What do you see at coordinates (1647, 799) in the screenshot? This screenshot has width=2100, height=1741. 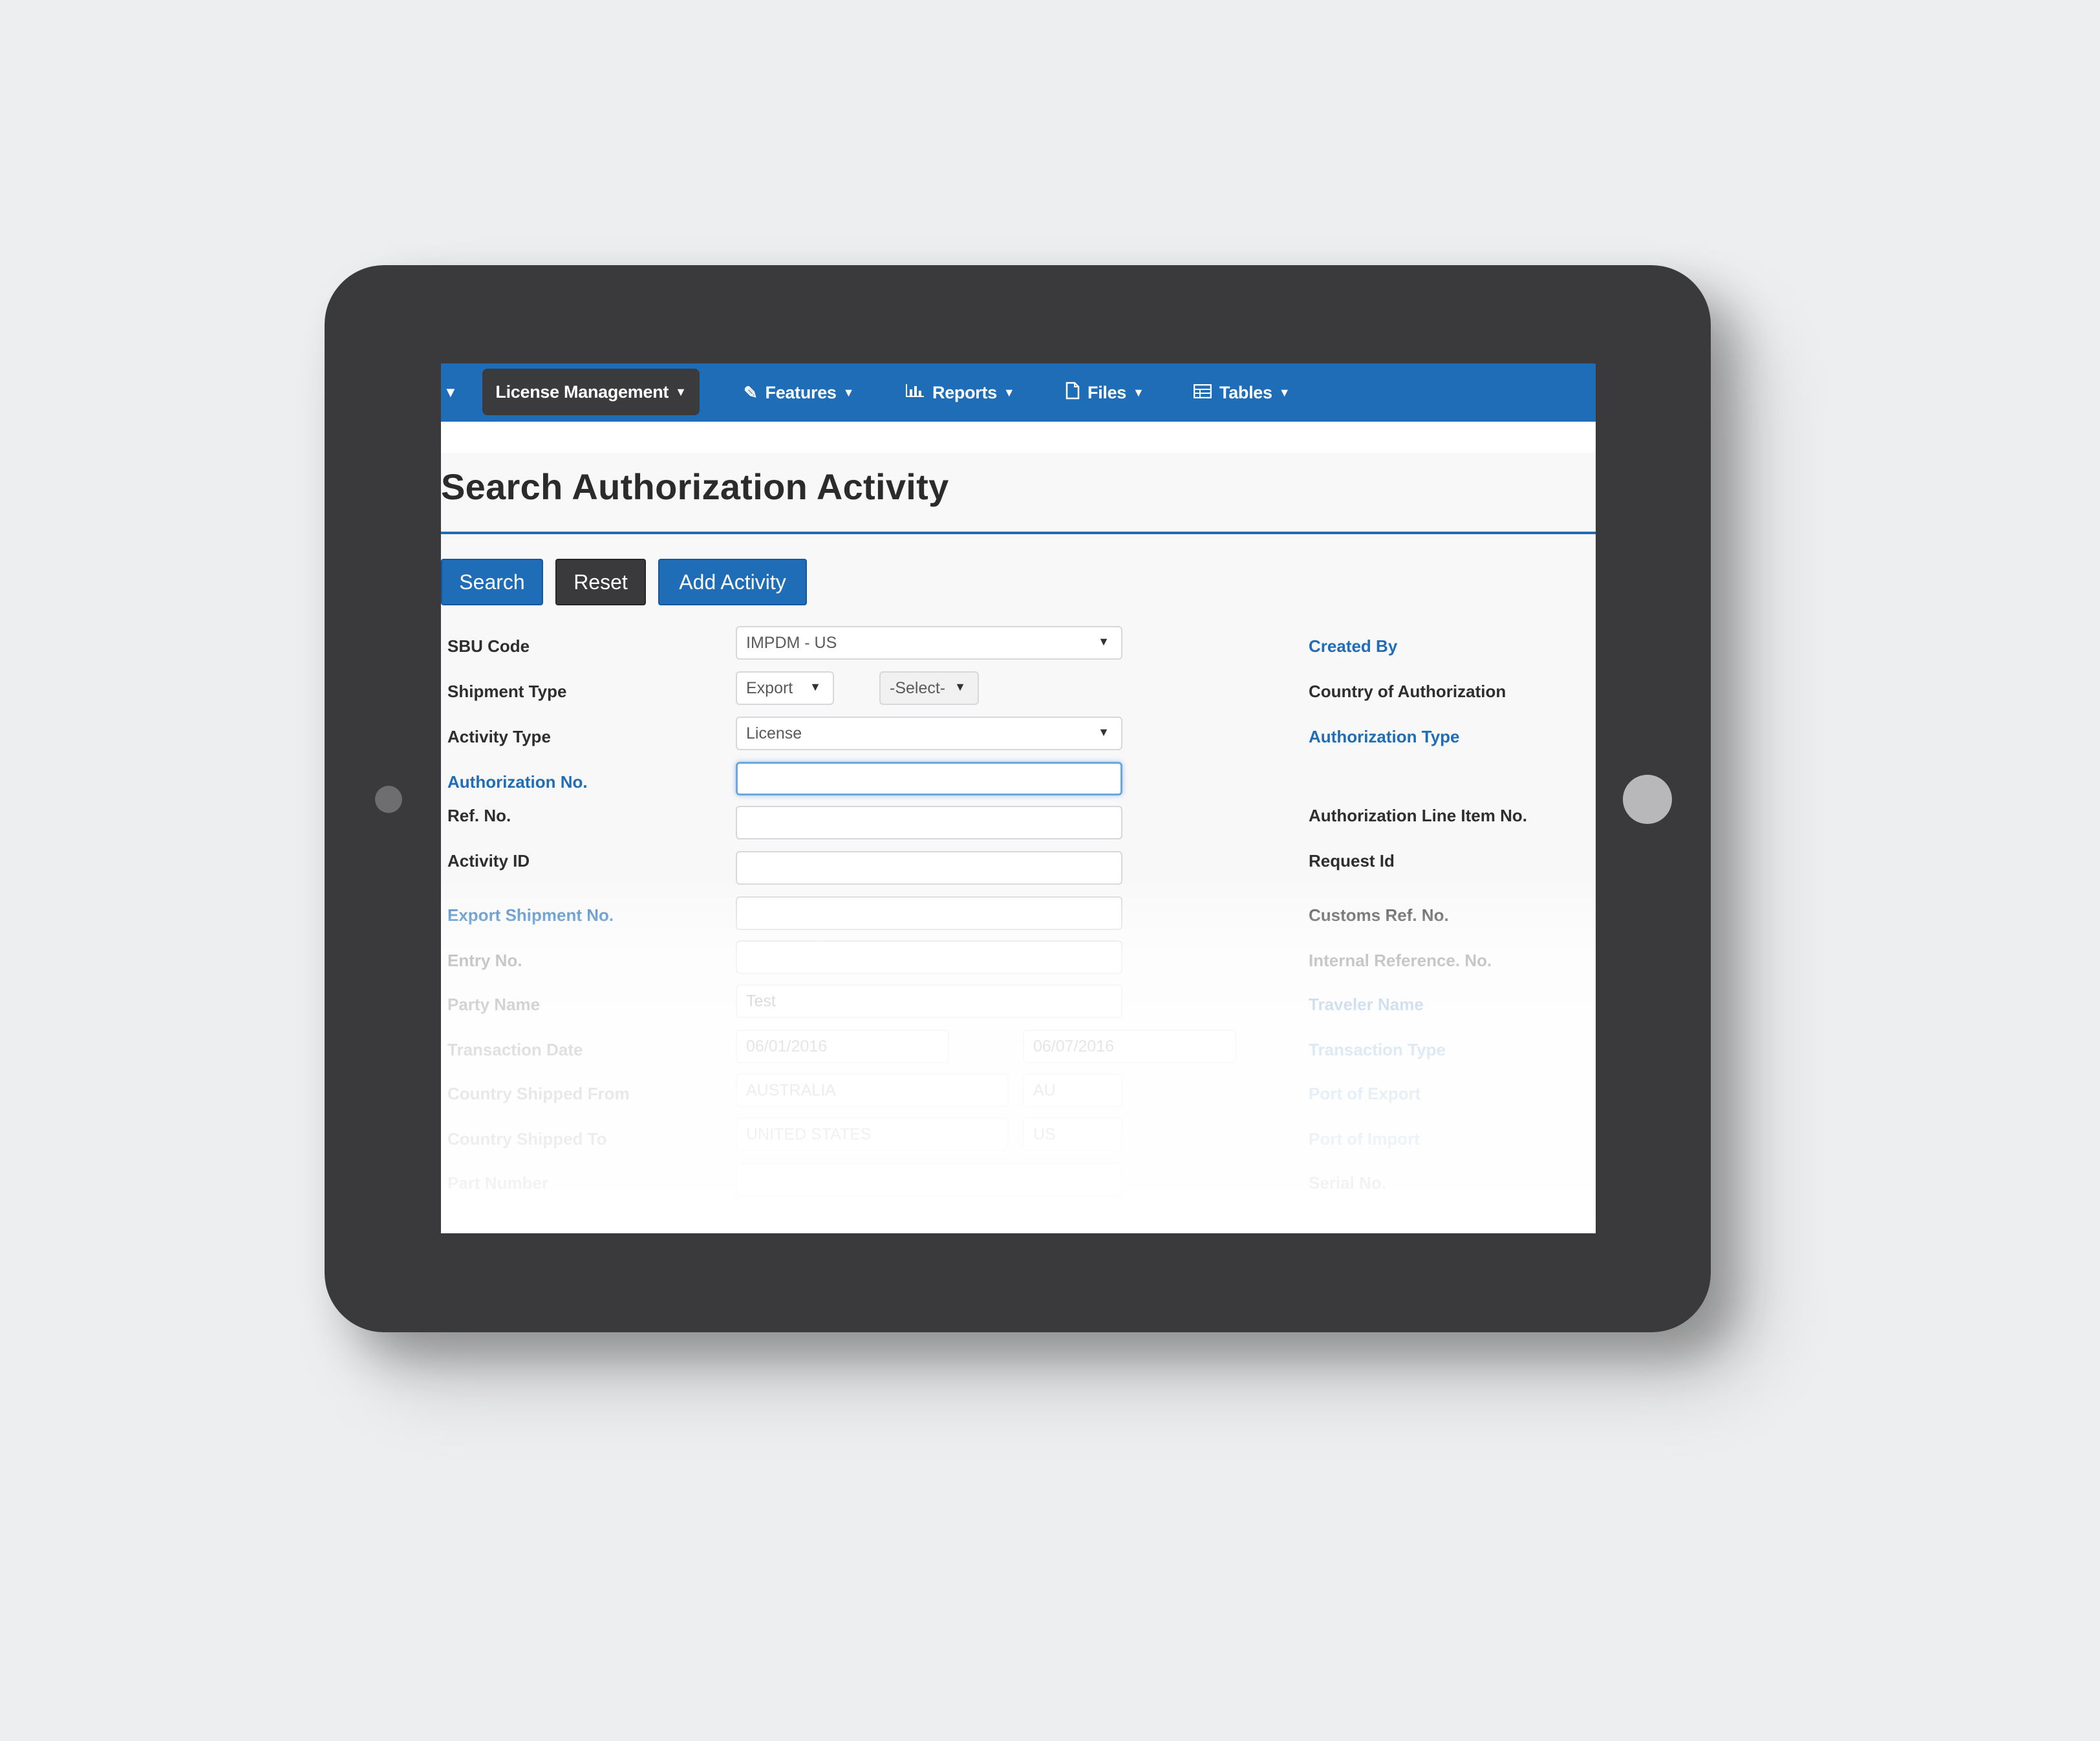 I see `home-button` at bounding box center [1647, 799].